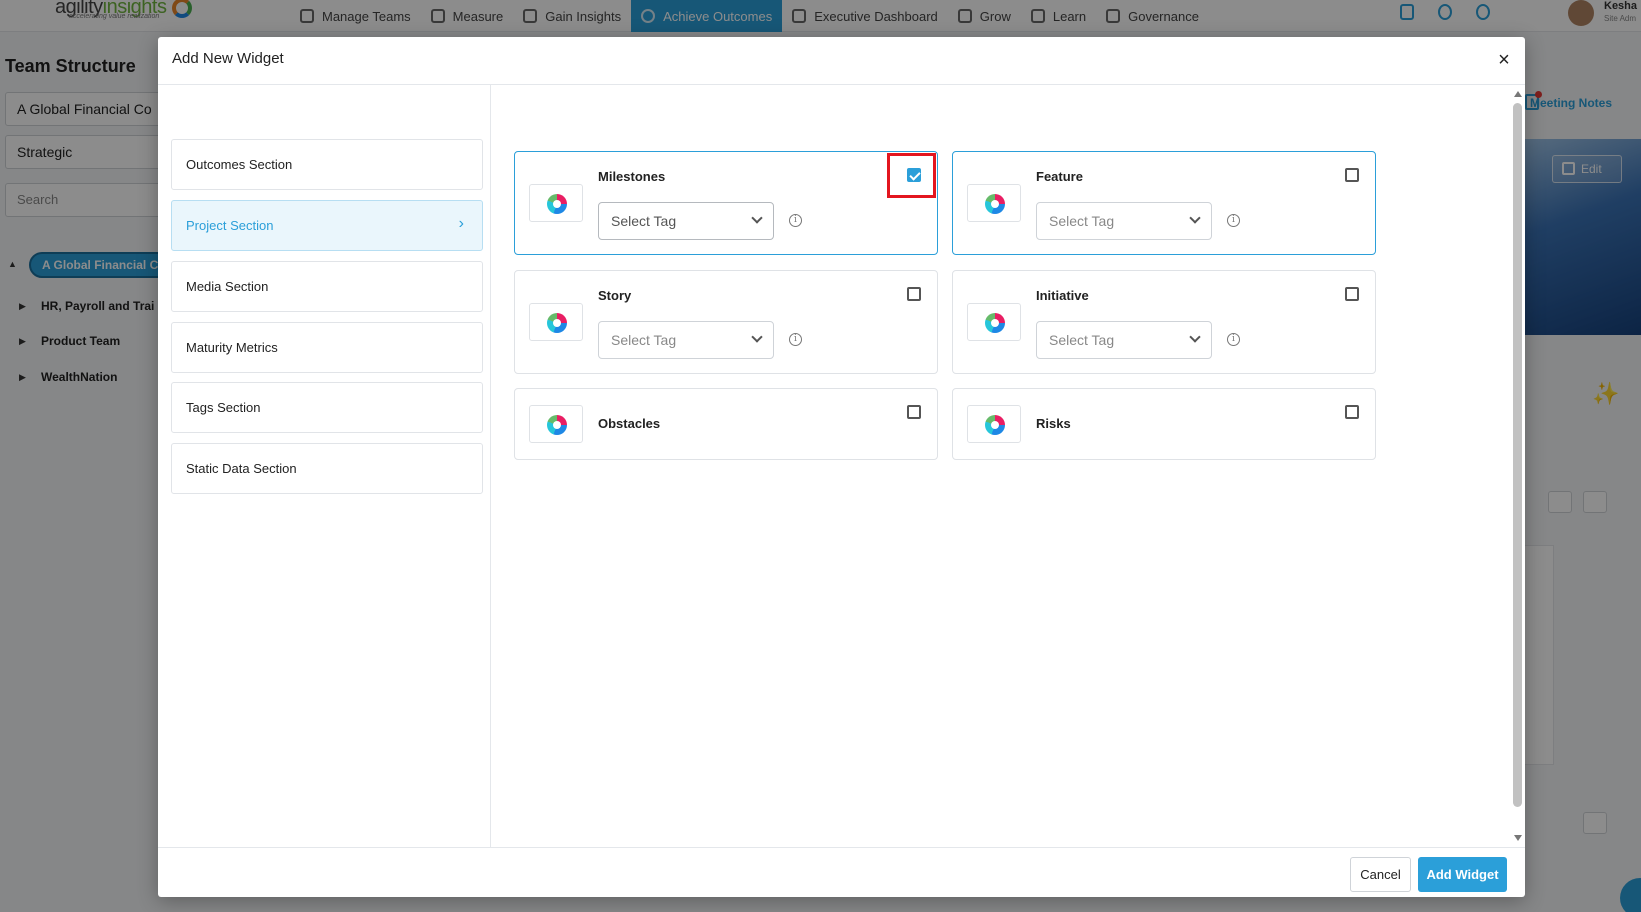 The image size is (1641, 912). I want to click on section-media: Media Section, so click(327, 286).